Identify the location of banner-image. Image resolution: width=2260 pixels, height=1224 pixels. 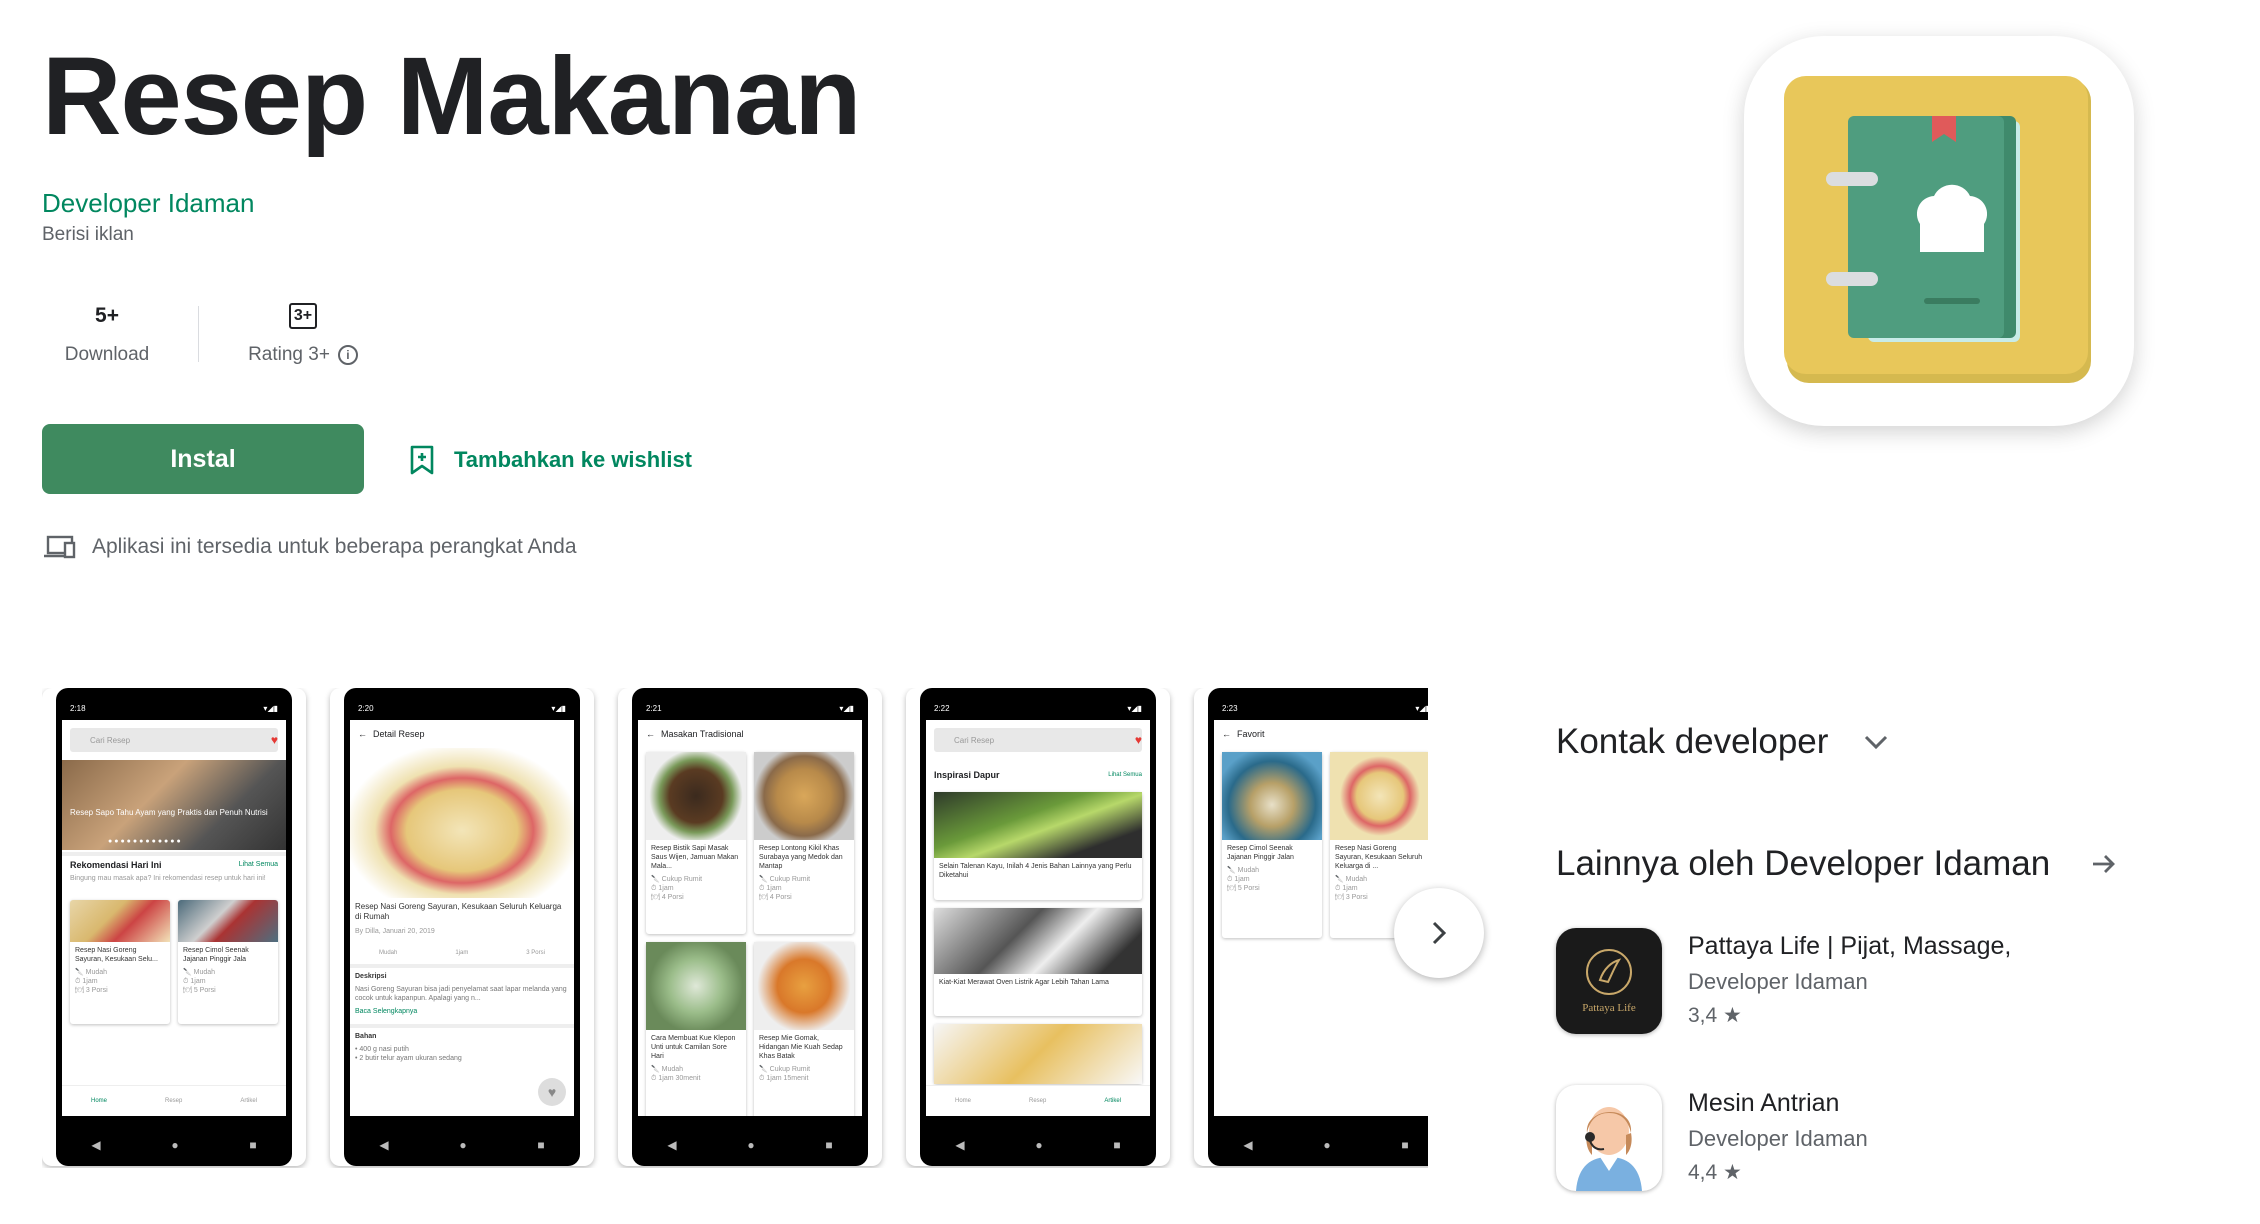
(174, 805).